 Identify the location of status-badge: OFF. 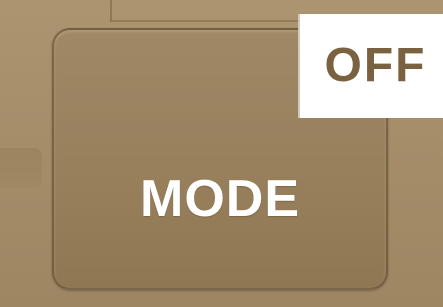
(370, 66).